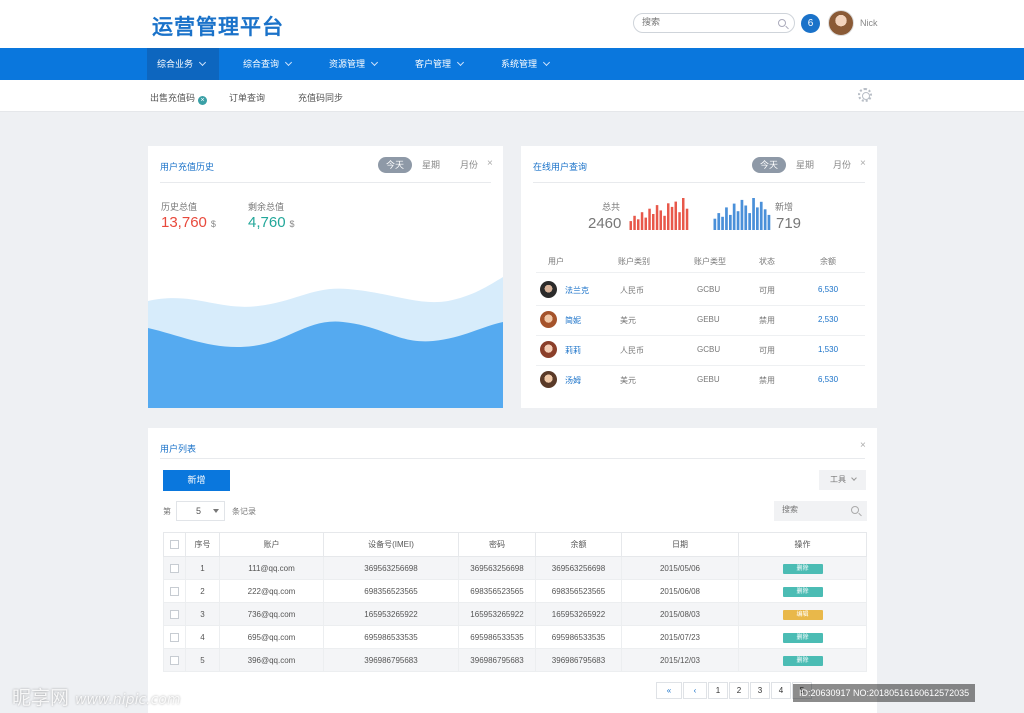 The width and height of the screenshot is (1024, 713). Describe the element at coordinates (218, 26) in the screenshot. I see `app-logo: 运营管理平台` at that location.